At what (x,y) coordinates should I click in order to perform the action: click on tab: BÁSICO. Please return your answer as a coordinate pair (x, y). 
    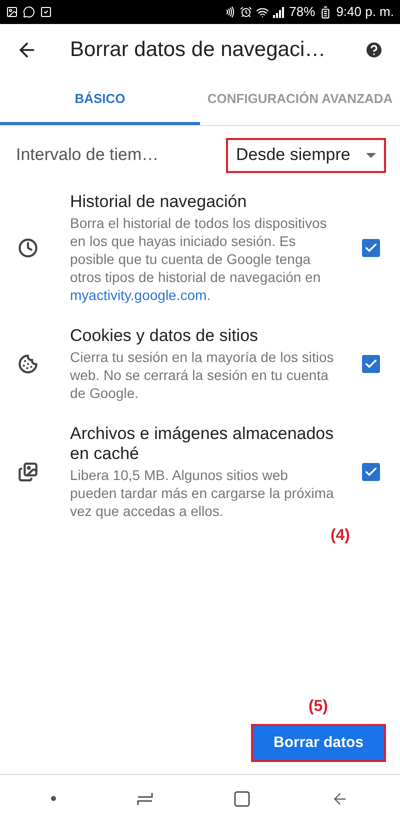
    Looking at the image, I should click on (100, 100).